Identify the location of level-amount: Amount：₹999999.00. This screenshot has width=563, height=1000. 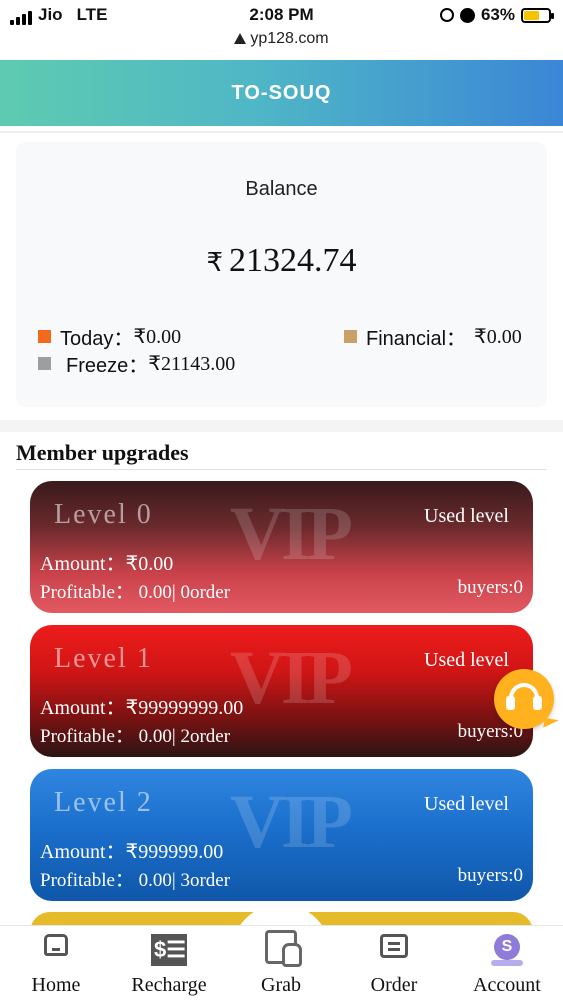
(132, 852).